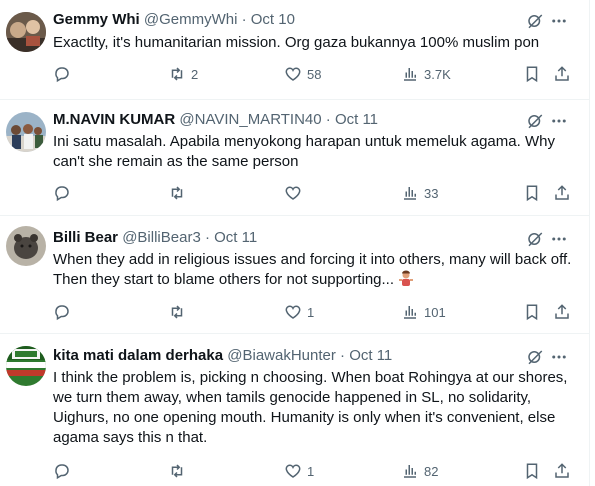 This screenshot has width=595, height=486. I want to click on view-count: 82, so click(431, 471).